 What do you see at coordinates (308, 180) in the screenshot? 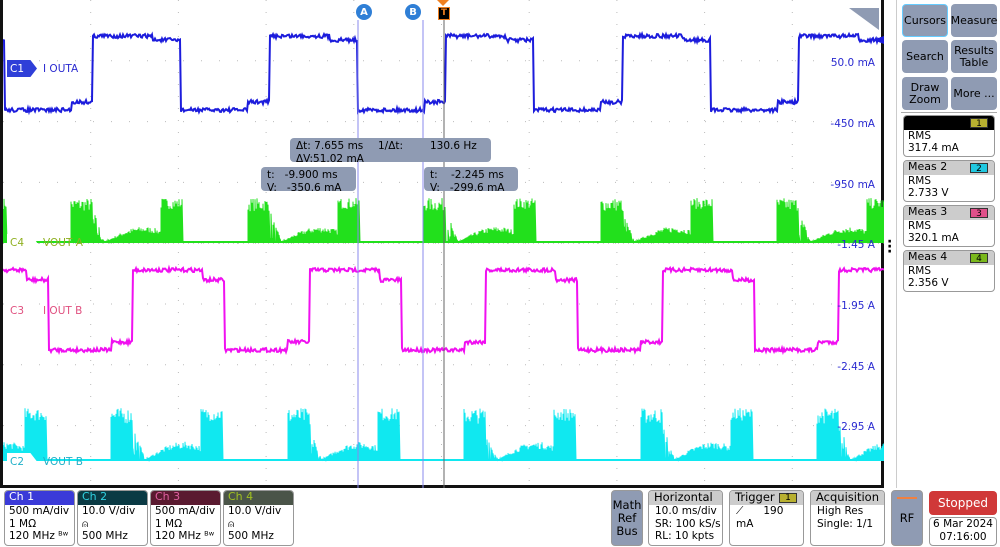
I see `cursor-a-readout: t: -9.900 ms V: -350.6 mA` at bounding box center [308, 180].